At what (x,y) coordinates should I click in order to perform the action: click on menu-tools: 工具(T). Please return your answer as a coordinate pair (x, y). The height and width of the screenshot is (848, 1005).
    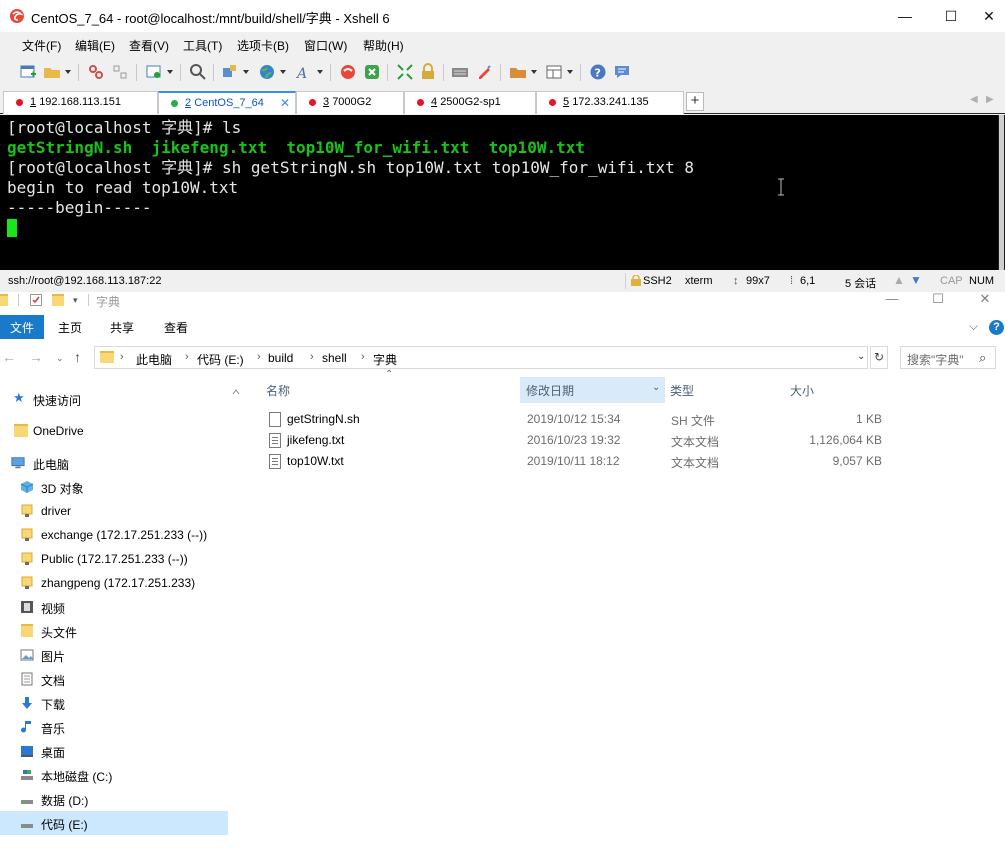
    Looking at the image, I should click on (202, 45).